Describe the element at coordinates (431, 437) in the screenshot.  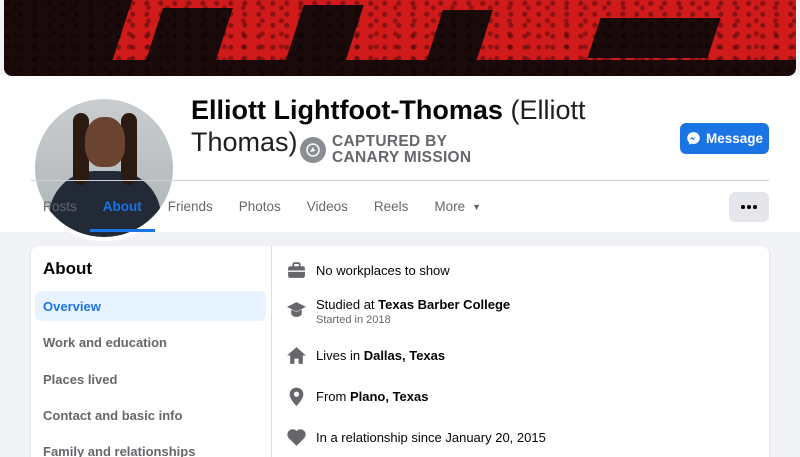
I see `relationship-text: In a relationship since January 20, 2015` at that location.